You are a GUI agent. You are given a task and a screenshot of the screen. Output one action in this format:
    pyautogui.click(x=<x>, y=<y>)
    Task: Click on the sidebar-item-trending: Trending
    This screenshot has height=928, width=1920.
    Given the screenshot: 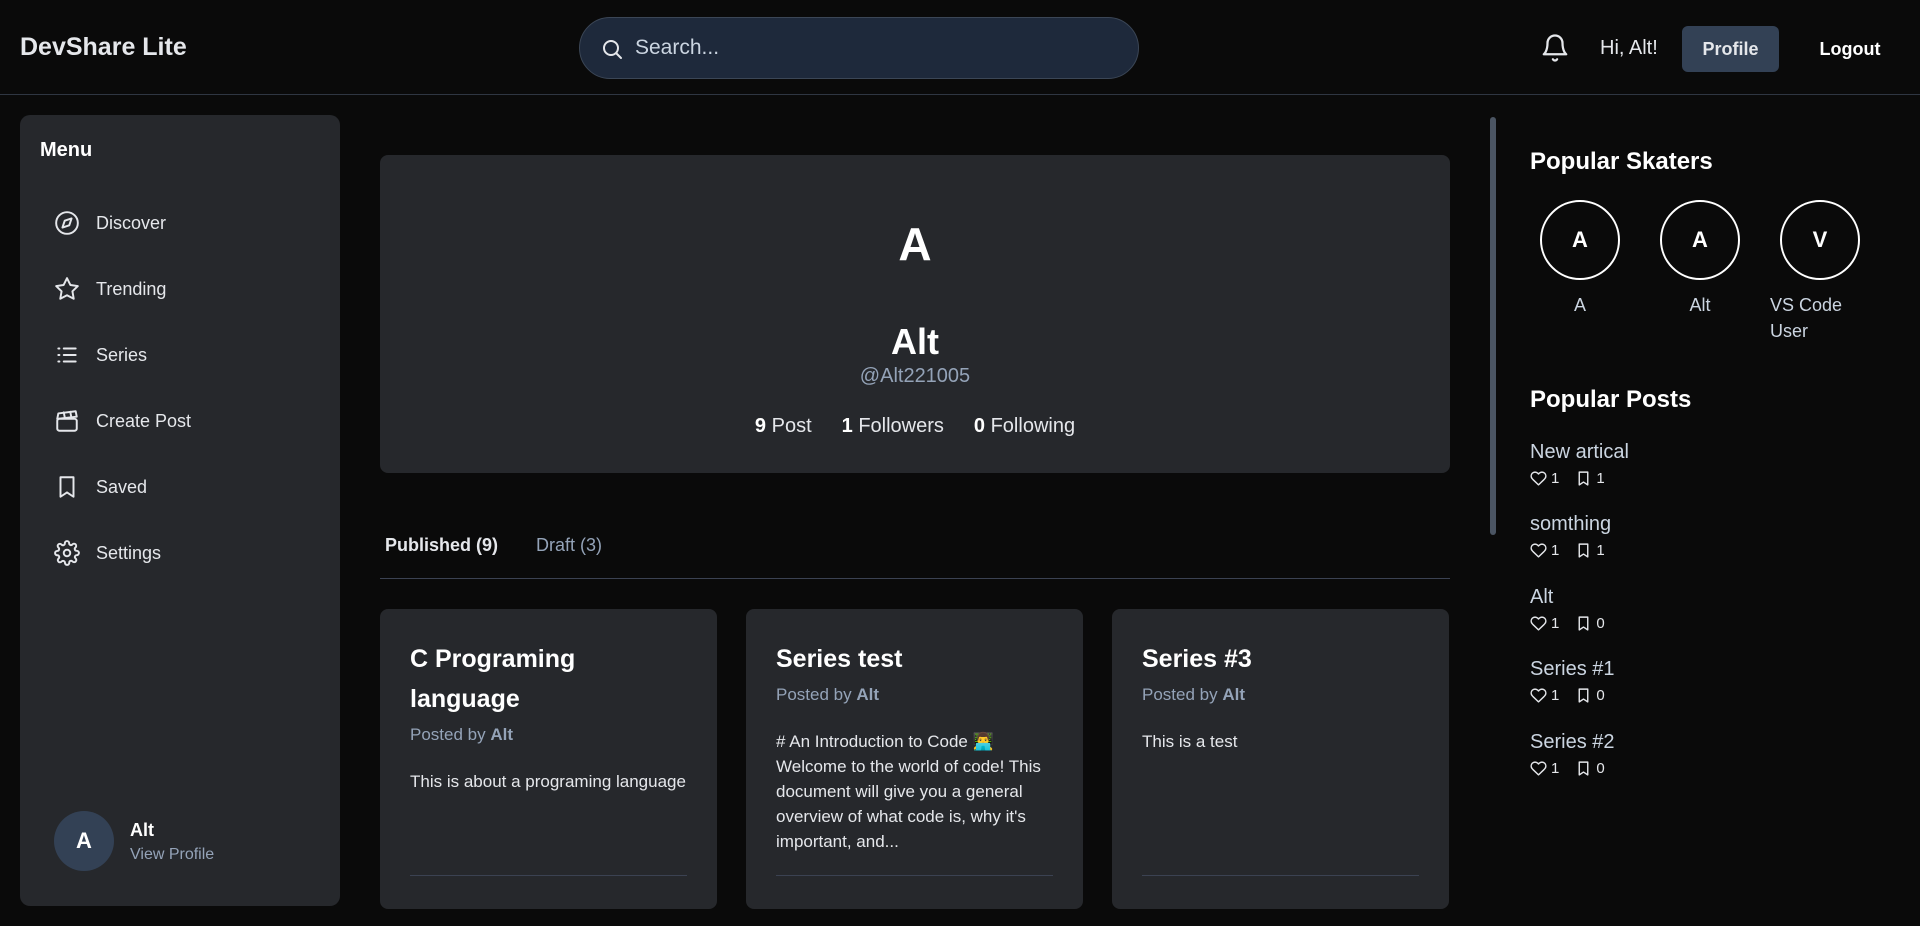 What is the action you would take?
    pyautogui.click(x=189, y=289)
    